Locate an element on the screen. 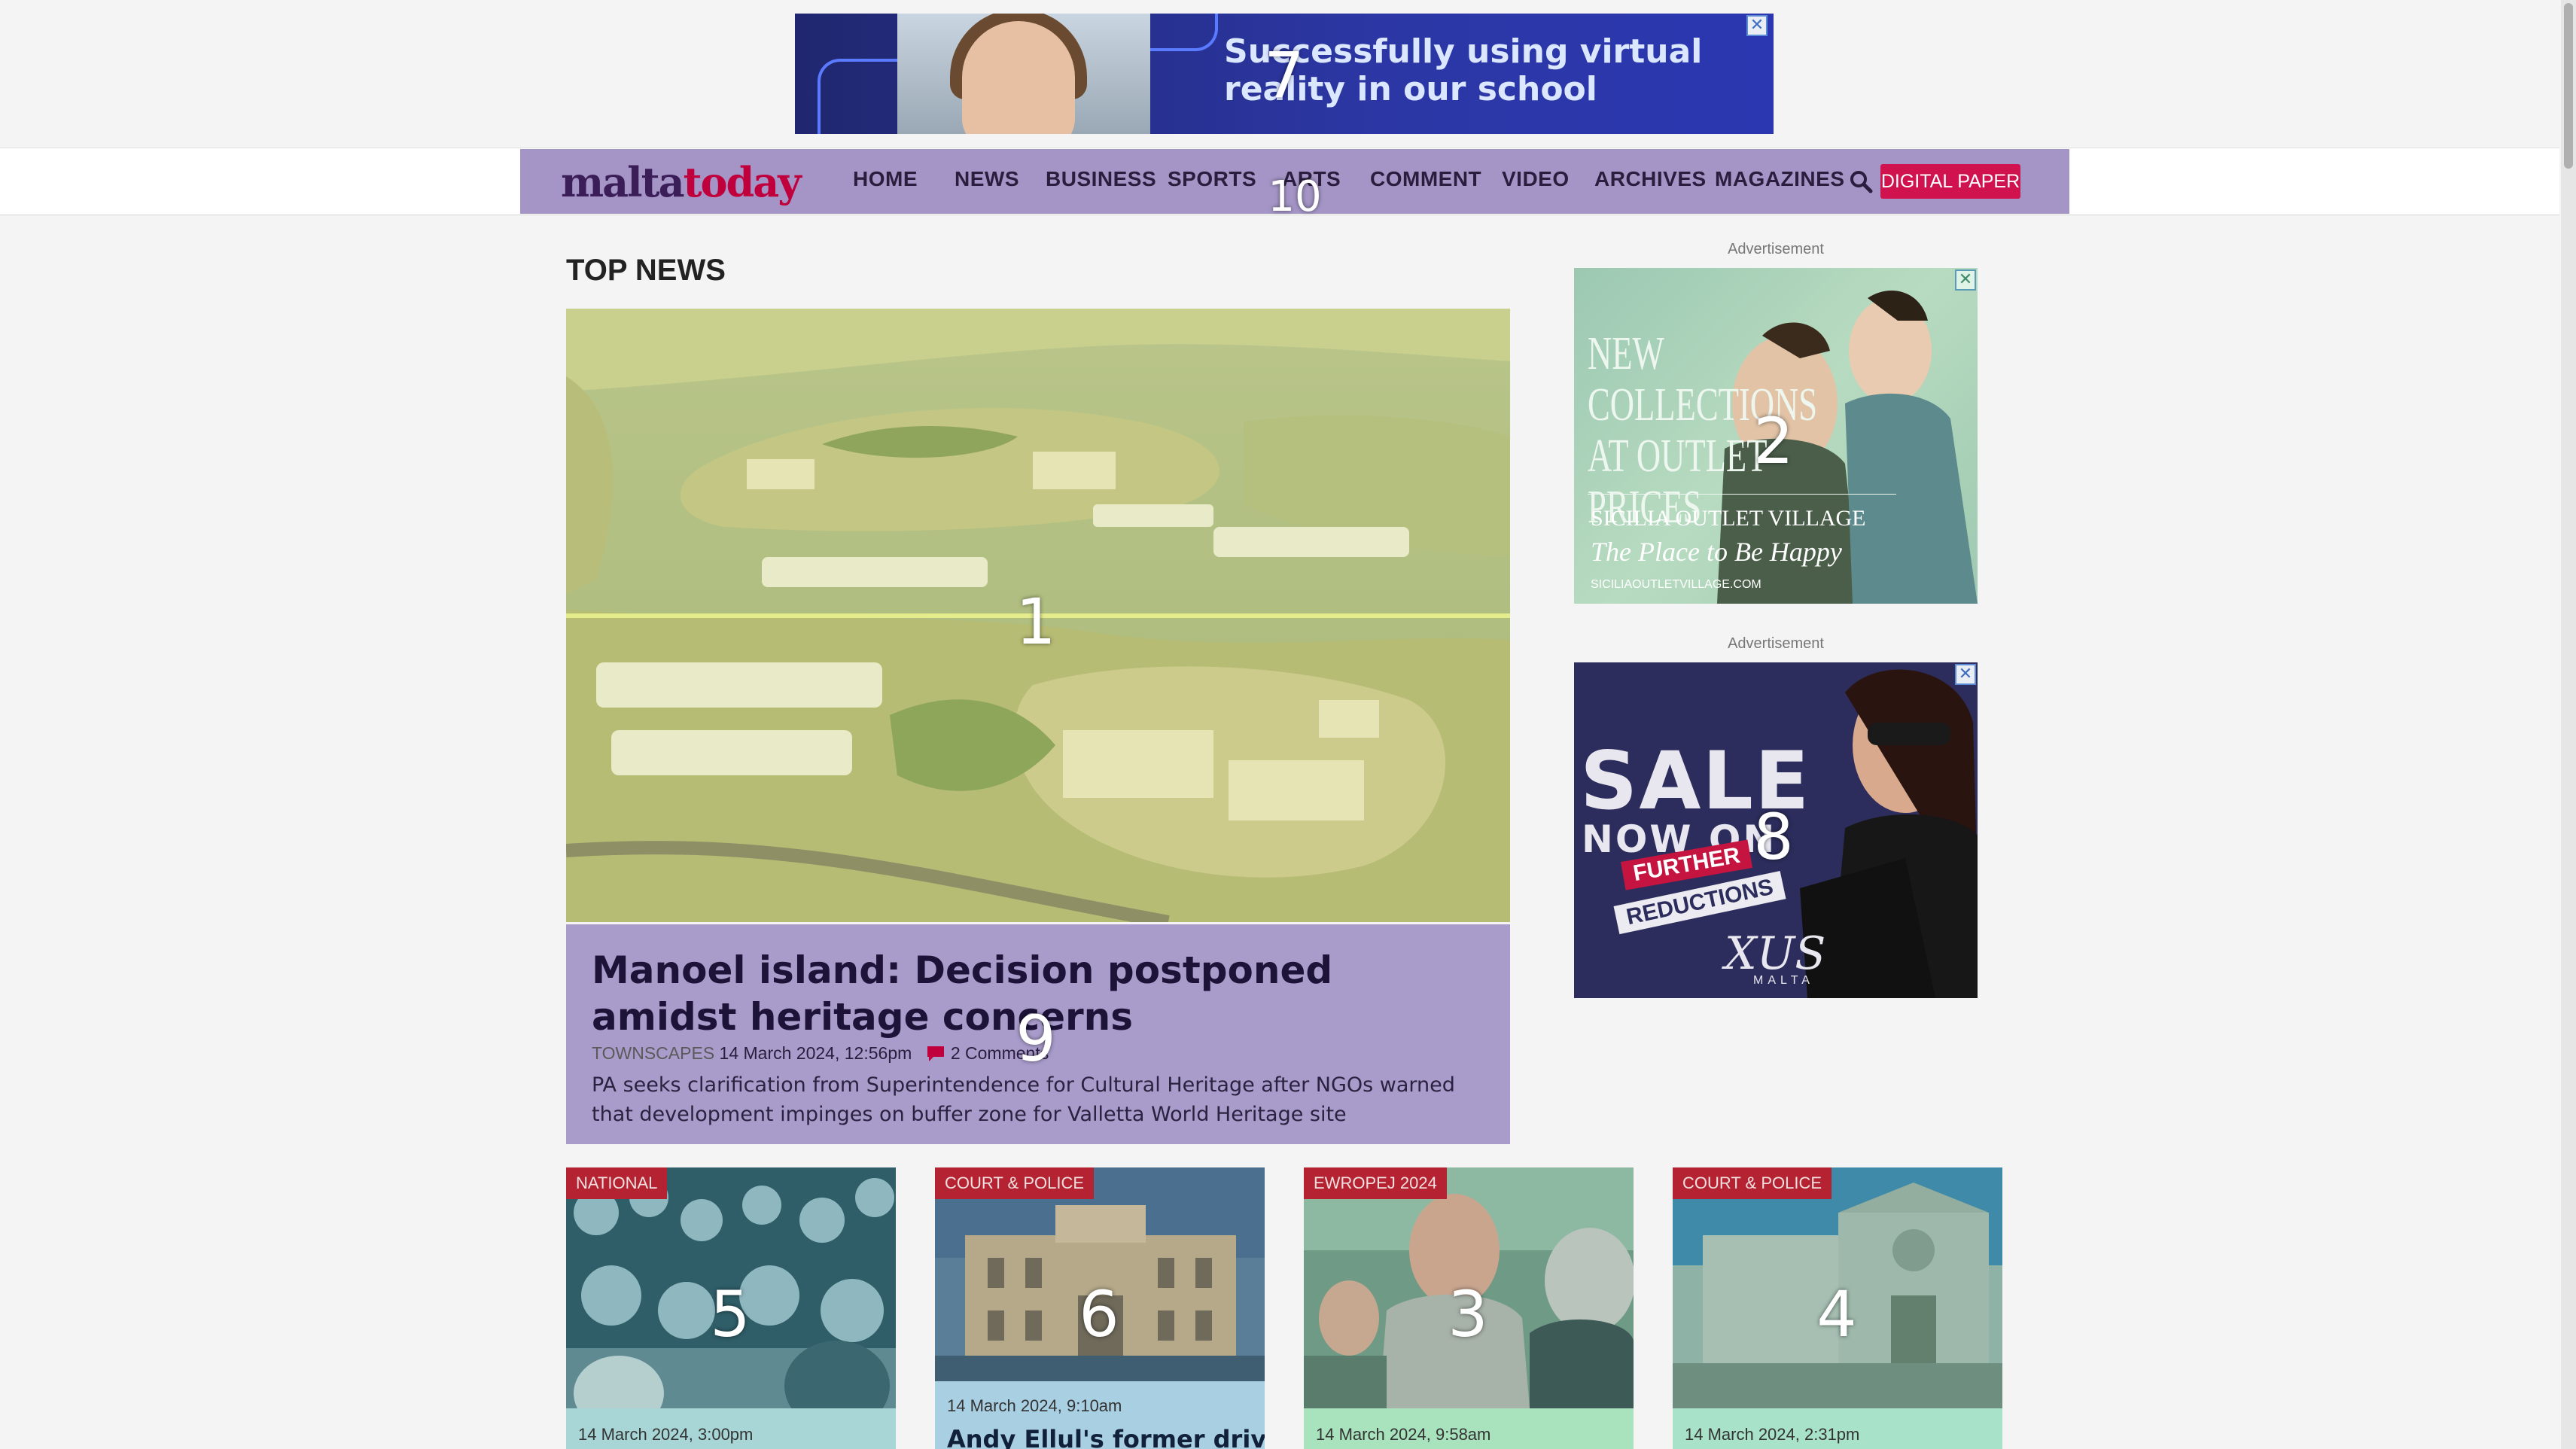 This screenshot has height=1449, width=2576. card-info: 14 March 2024, 9:58am is located at coordinates (1469, 1428).